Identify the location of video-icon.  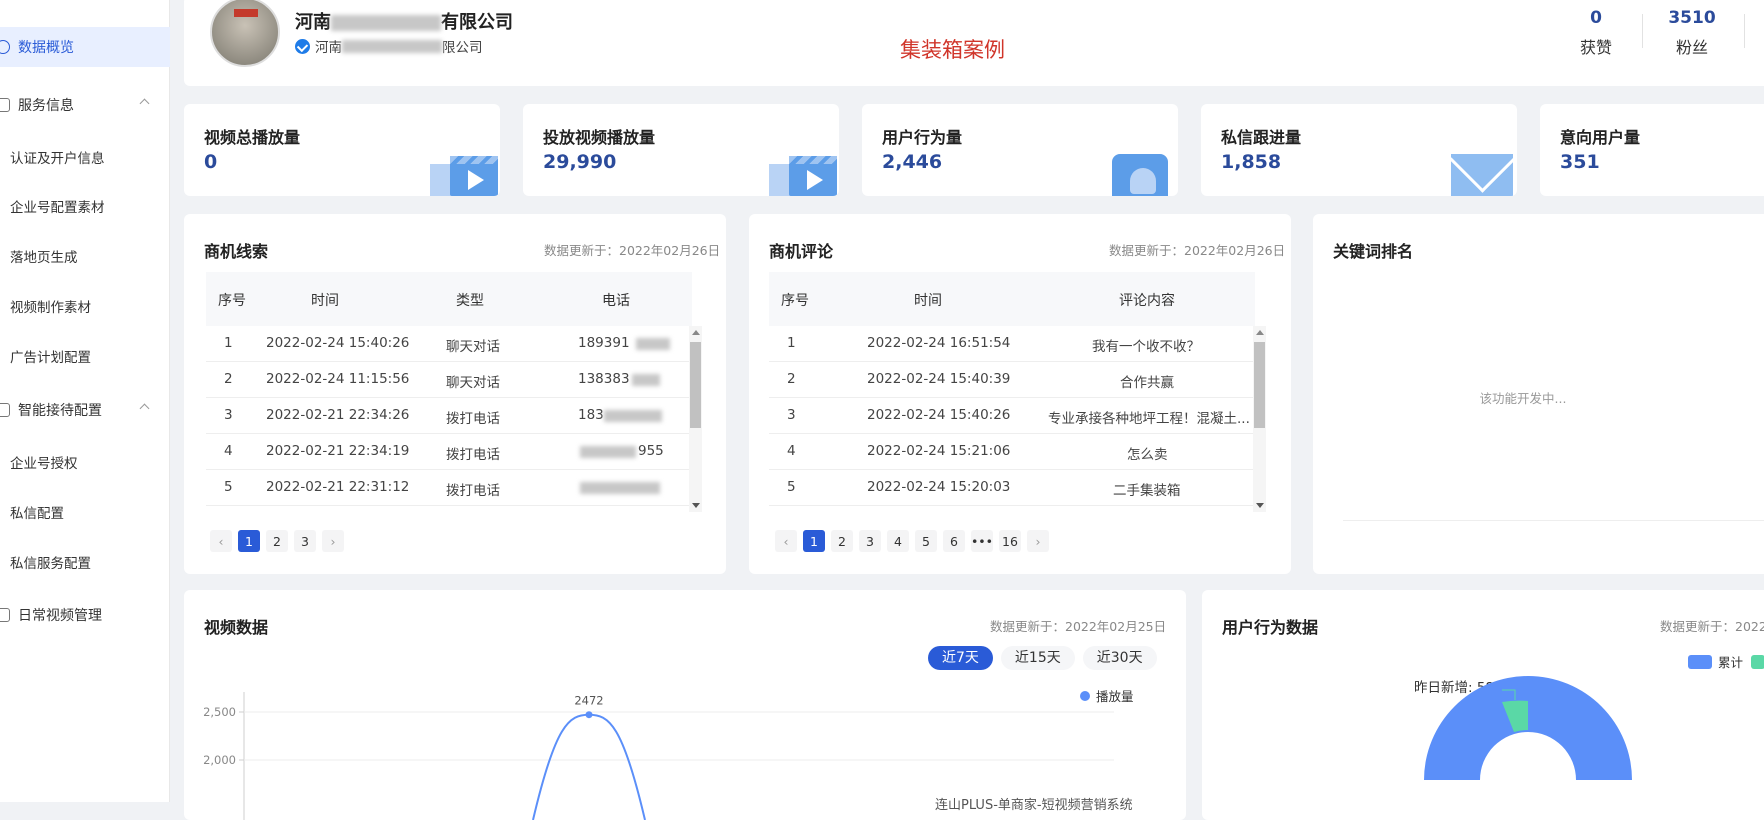
(804, 171).